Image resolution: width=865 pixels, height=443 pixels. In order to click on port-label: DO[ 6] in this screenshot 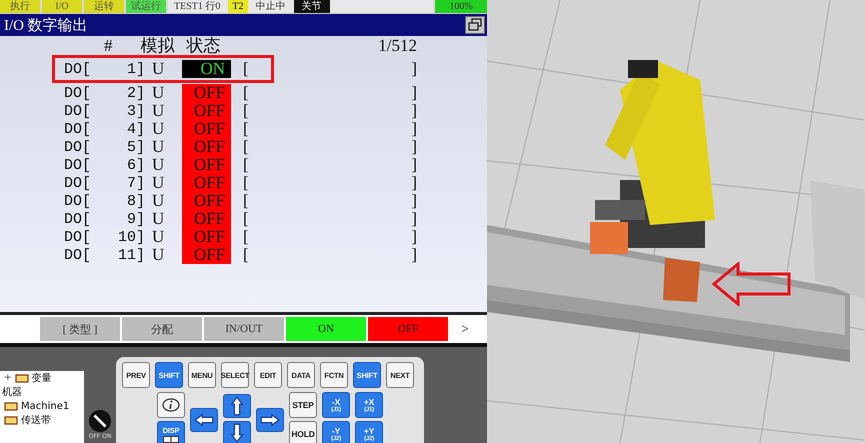, I will do `click(104, 165)`.